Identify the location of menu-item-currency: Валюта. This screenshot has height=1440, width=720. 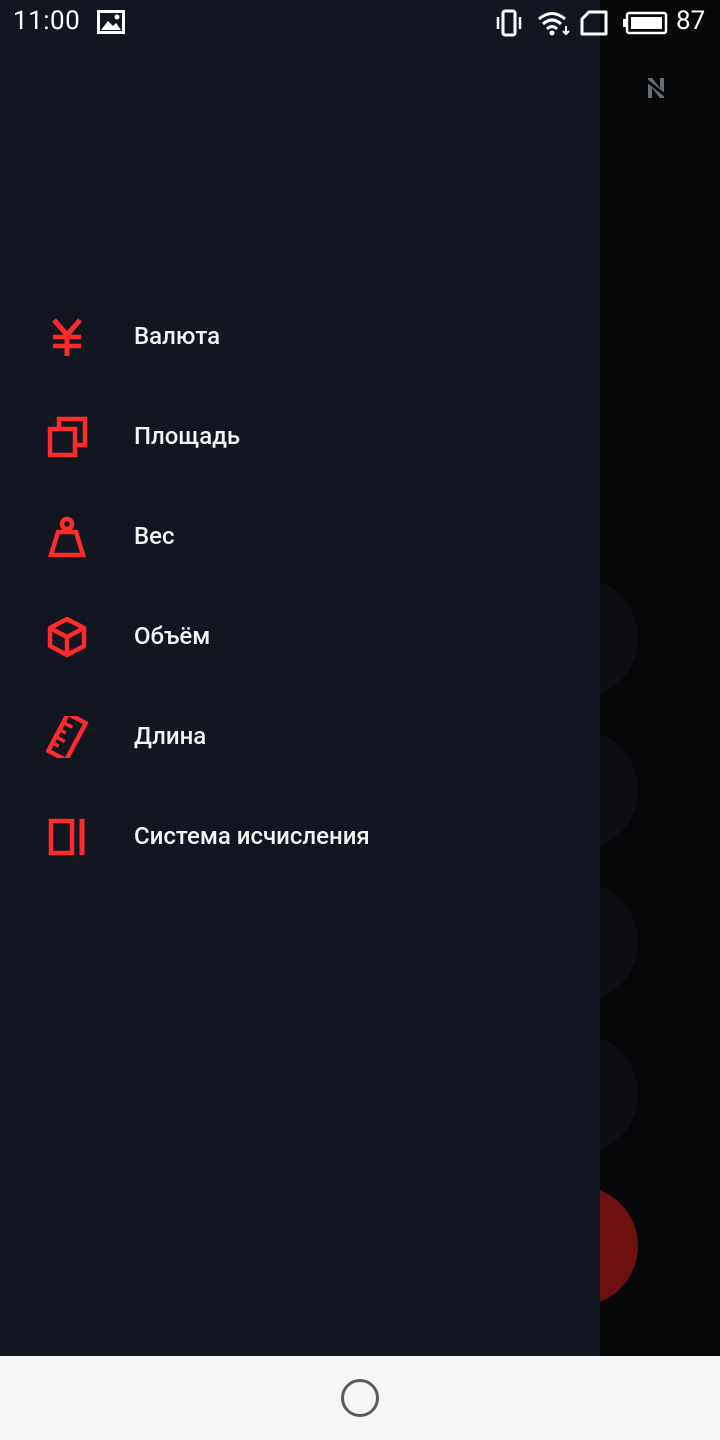
(300, 336).